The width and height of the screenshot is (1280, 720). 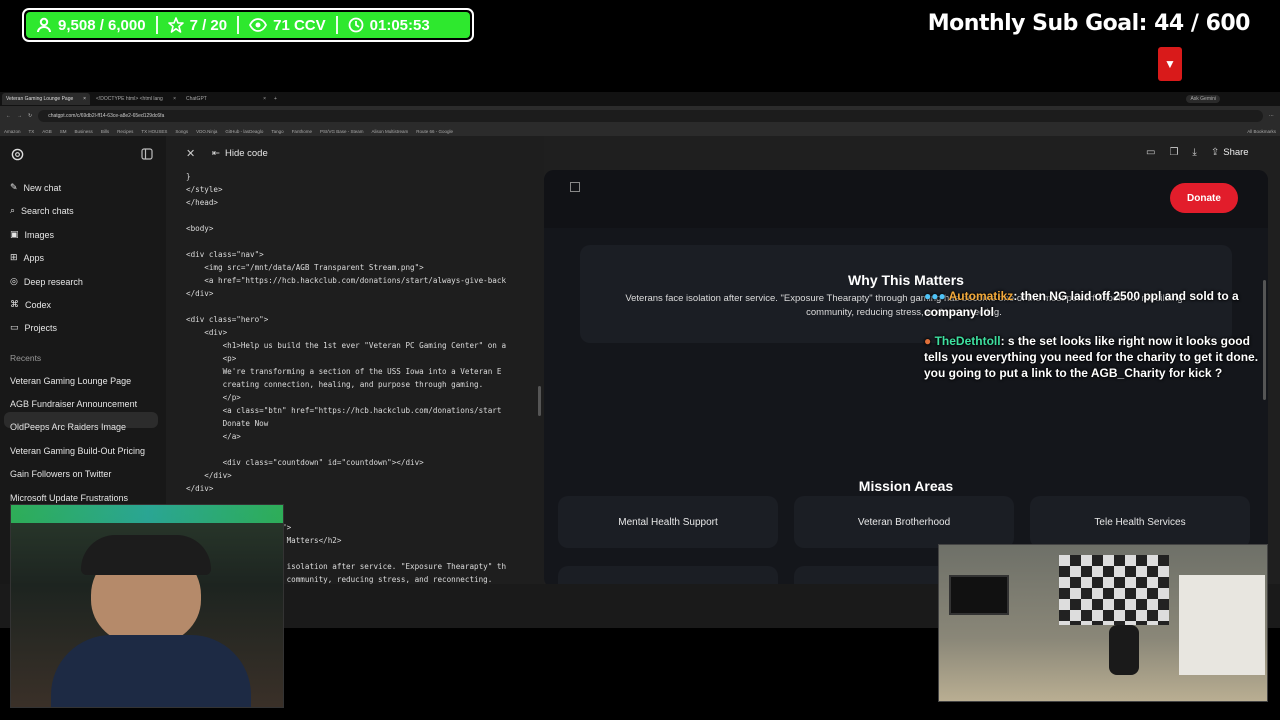 I want to click on back-icon: ←, so click(x=8, y=116).